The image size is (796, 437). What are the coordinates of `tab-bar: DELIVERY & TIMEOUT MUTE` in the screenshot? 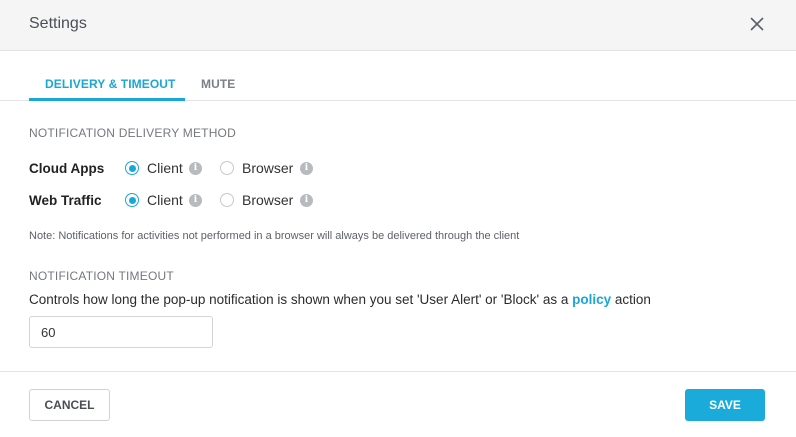 It's located at (398, 76).